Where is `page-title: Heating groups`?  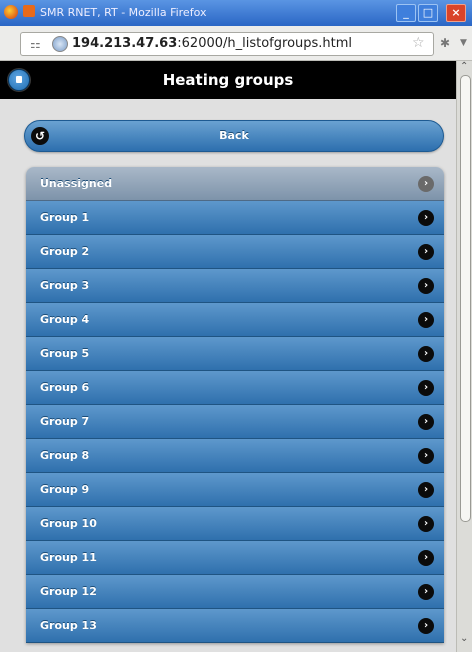 page-title: Heating groups is located at coordinates (228, 80).